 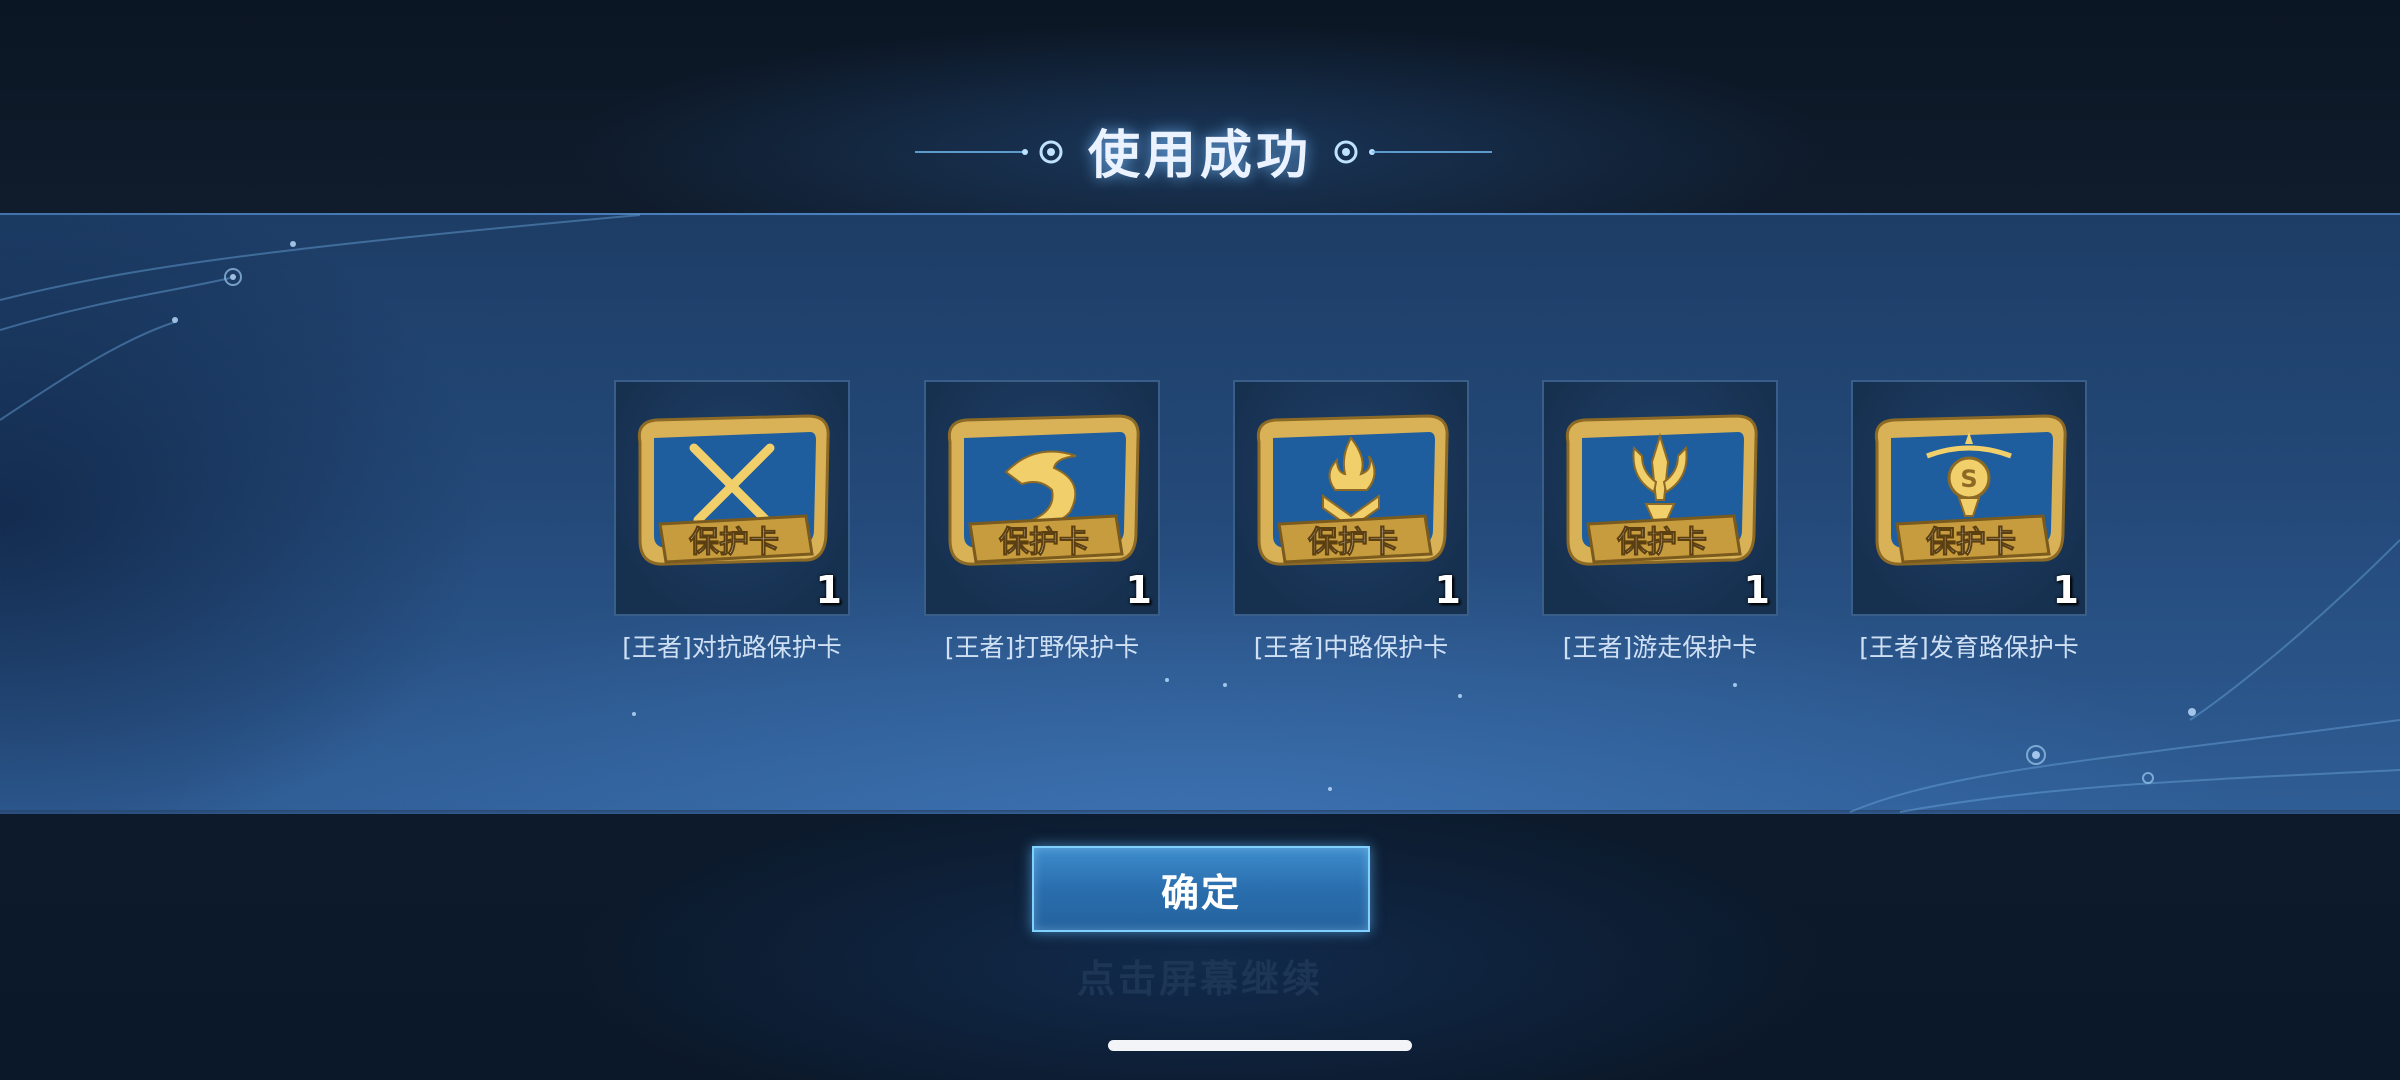 I want to click on card-label: [王者]中路保护卡, so click(x=1351, y=647).